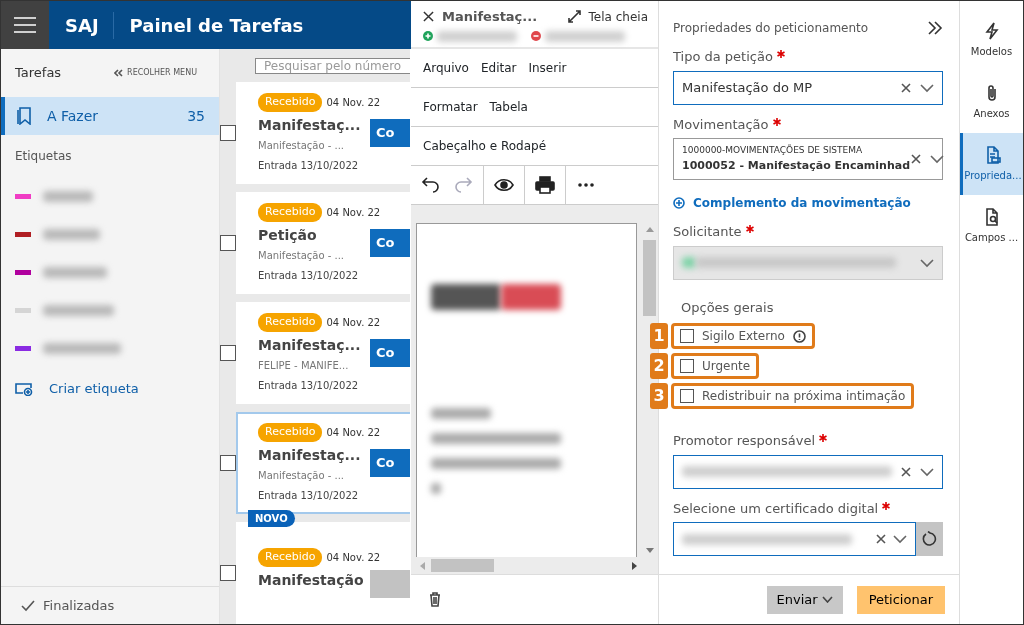 Image resolution: width=1024 pixels, height=625 pixels. What do you see at coordinates (991, 40) in the screenshot?
I see `side-tab: Modelos` at bounding box center [991, 40].